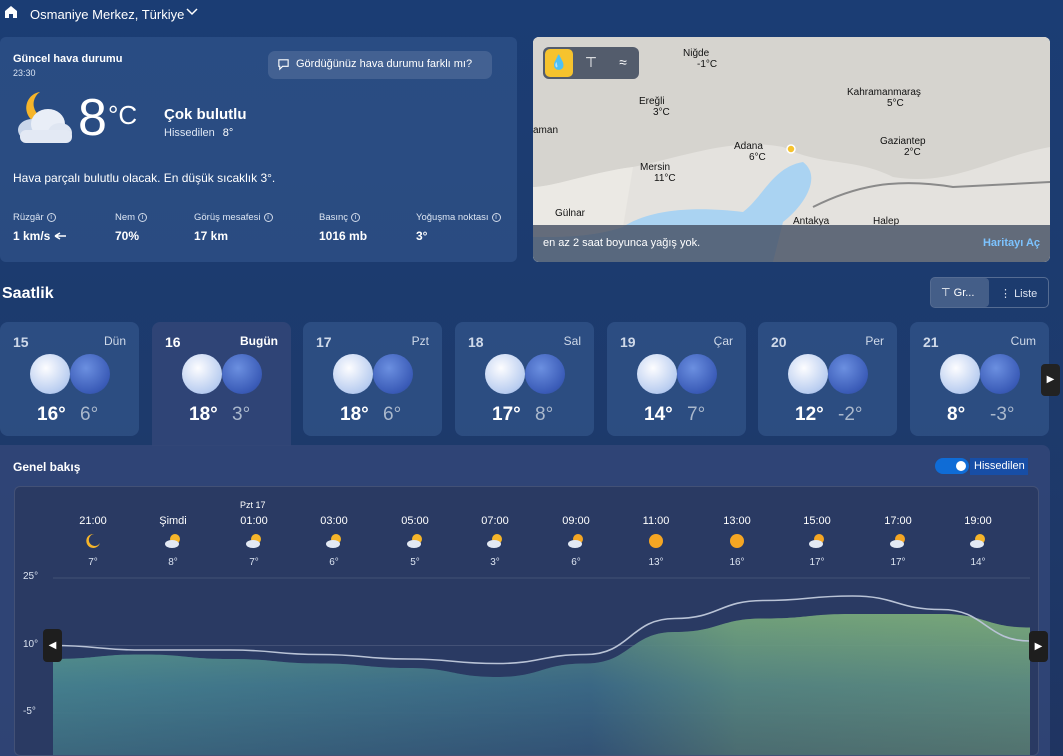 The height and width of the screenshot is (756, 1063). What do you see at coordinates (707, 64) in the screenshot?
I see `city-temp: -1°C` at bounding box center [707, 64].